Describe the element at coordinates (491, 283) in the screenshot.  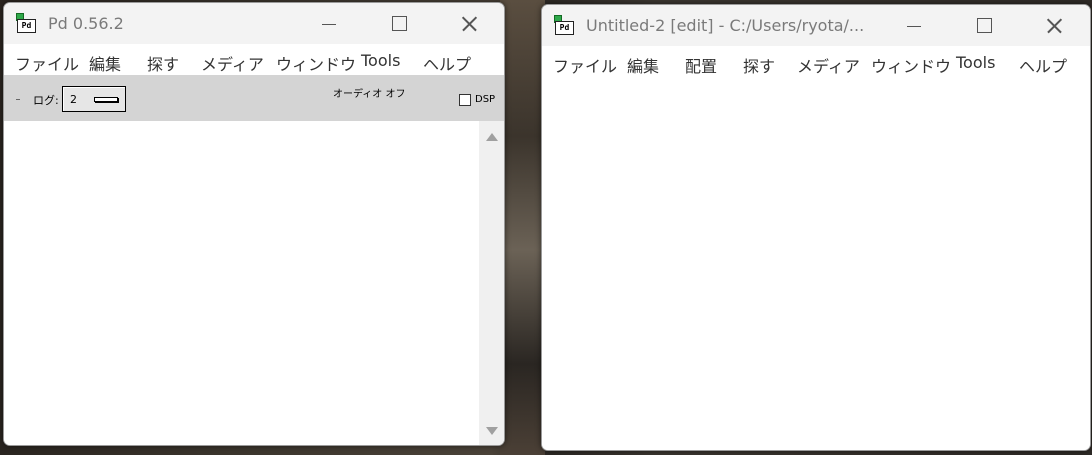
I see `console-scrollbar` at that location.